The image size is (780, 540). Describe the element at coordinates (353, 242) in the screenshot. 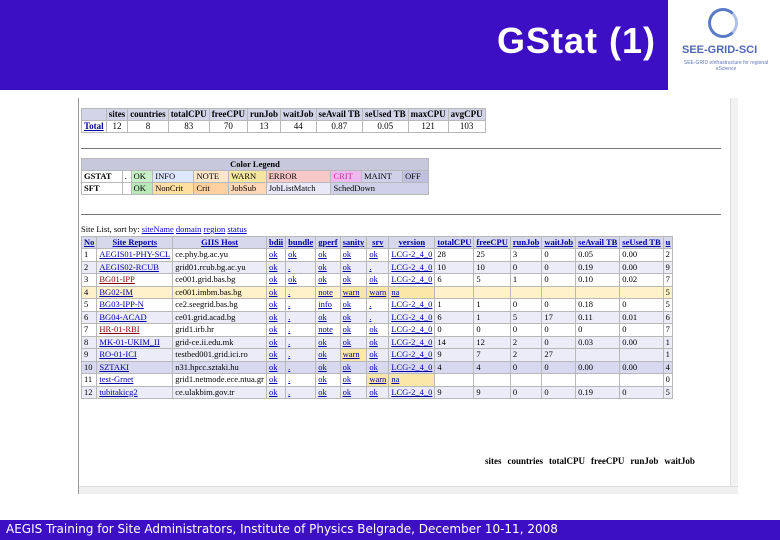

I see `site-col-header: sanity` at that location.